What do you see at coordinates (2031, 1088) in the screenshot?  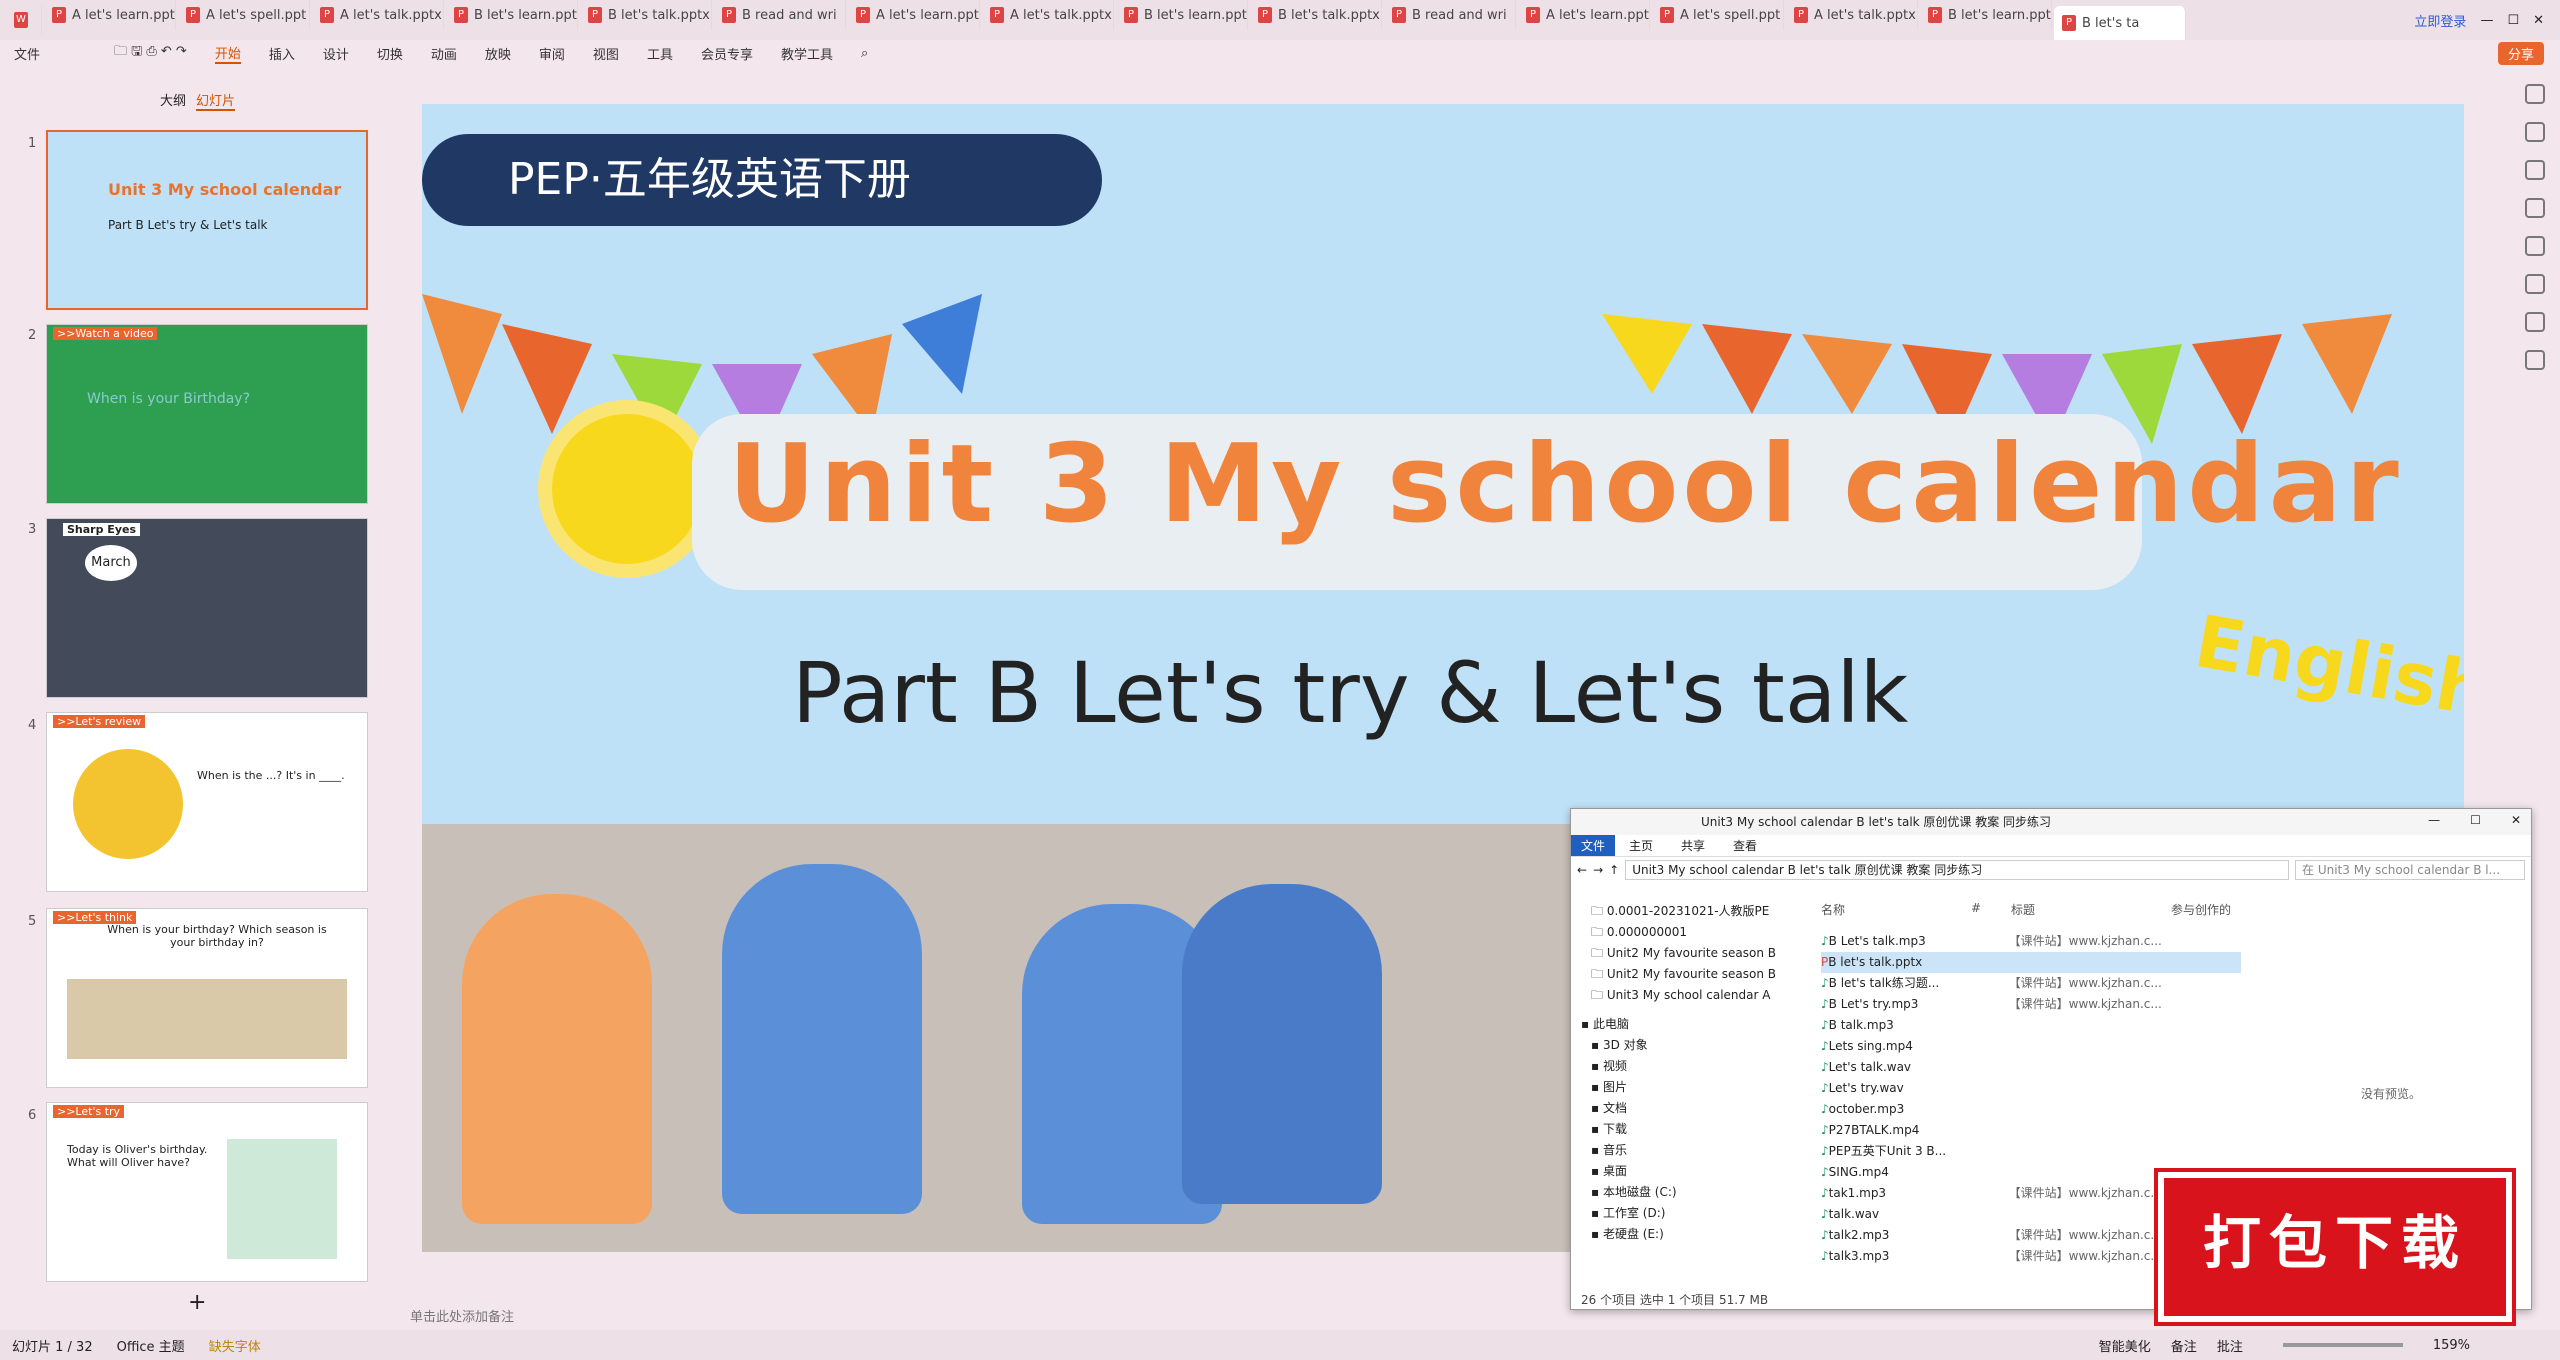 I see `file-row: ♪ Let's try.wav` at bounding box center [2031, 1088].